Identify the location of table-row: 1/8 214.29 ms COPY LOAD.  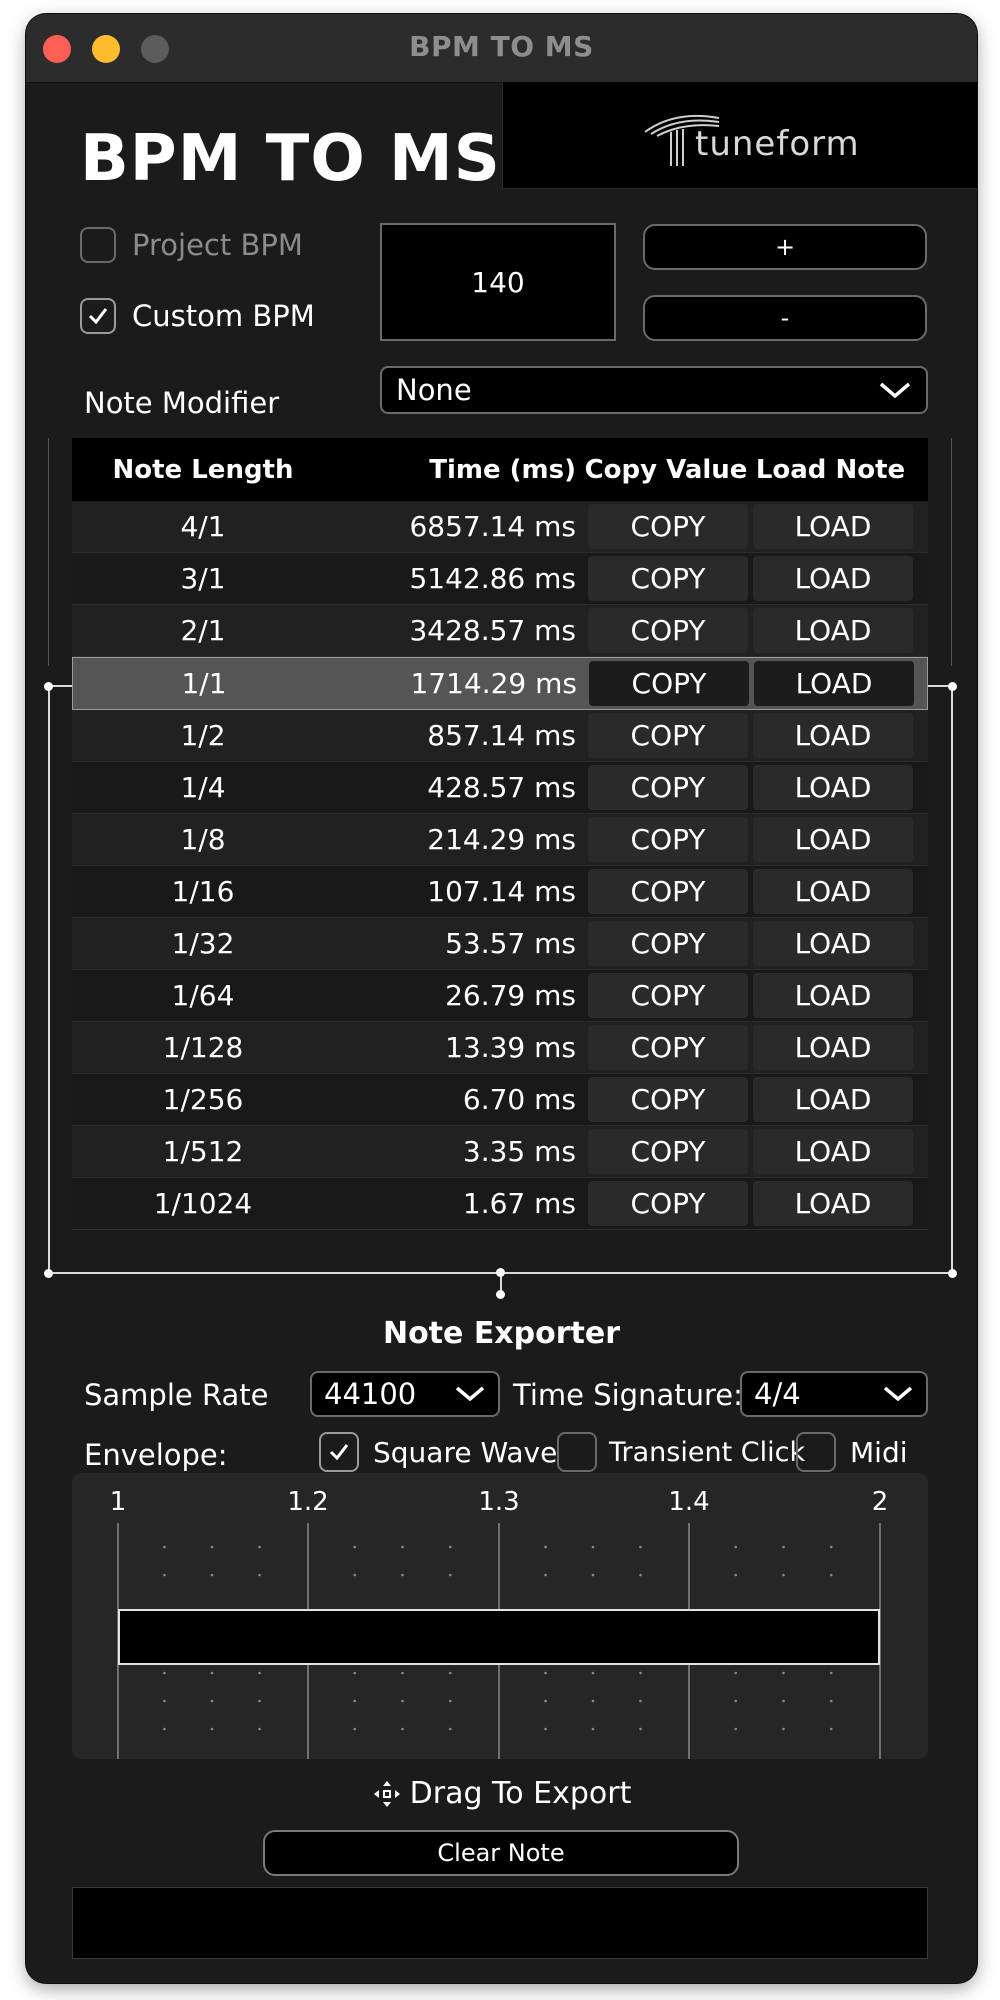
(500, 840).